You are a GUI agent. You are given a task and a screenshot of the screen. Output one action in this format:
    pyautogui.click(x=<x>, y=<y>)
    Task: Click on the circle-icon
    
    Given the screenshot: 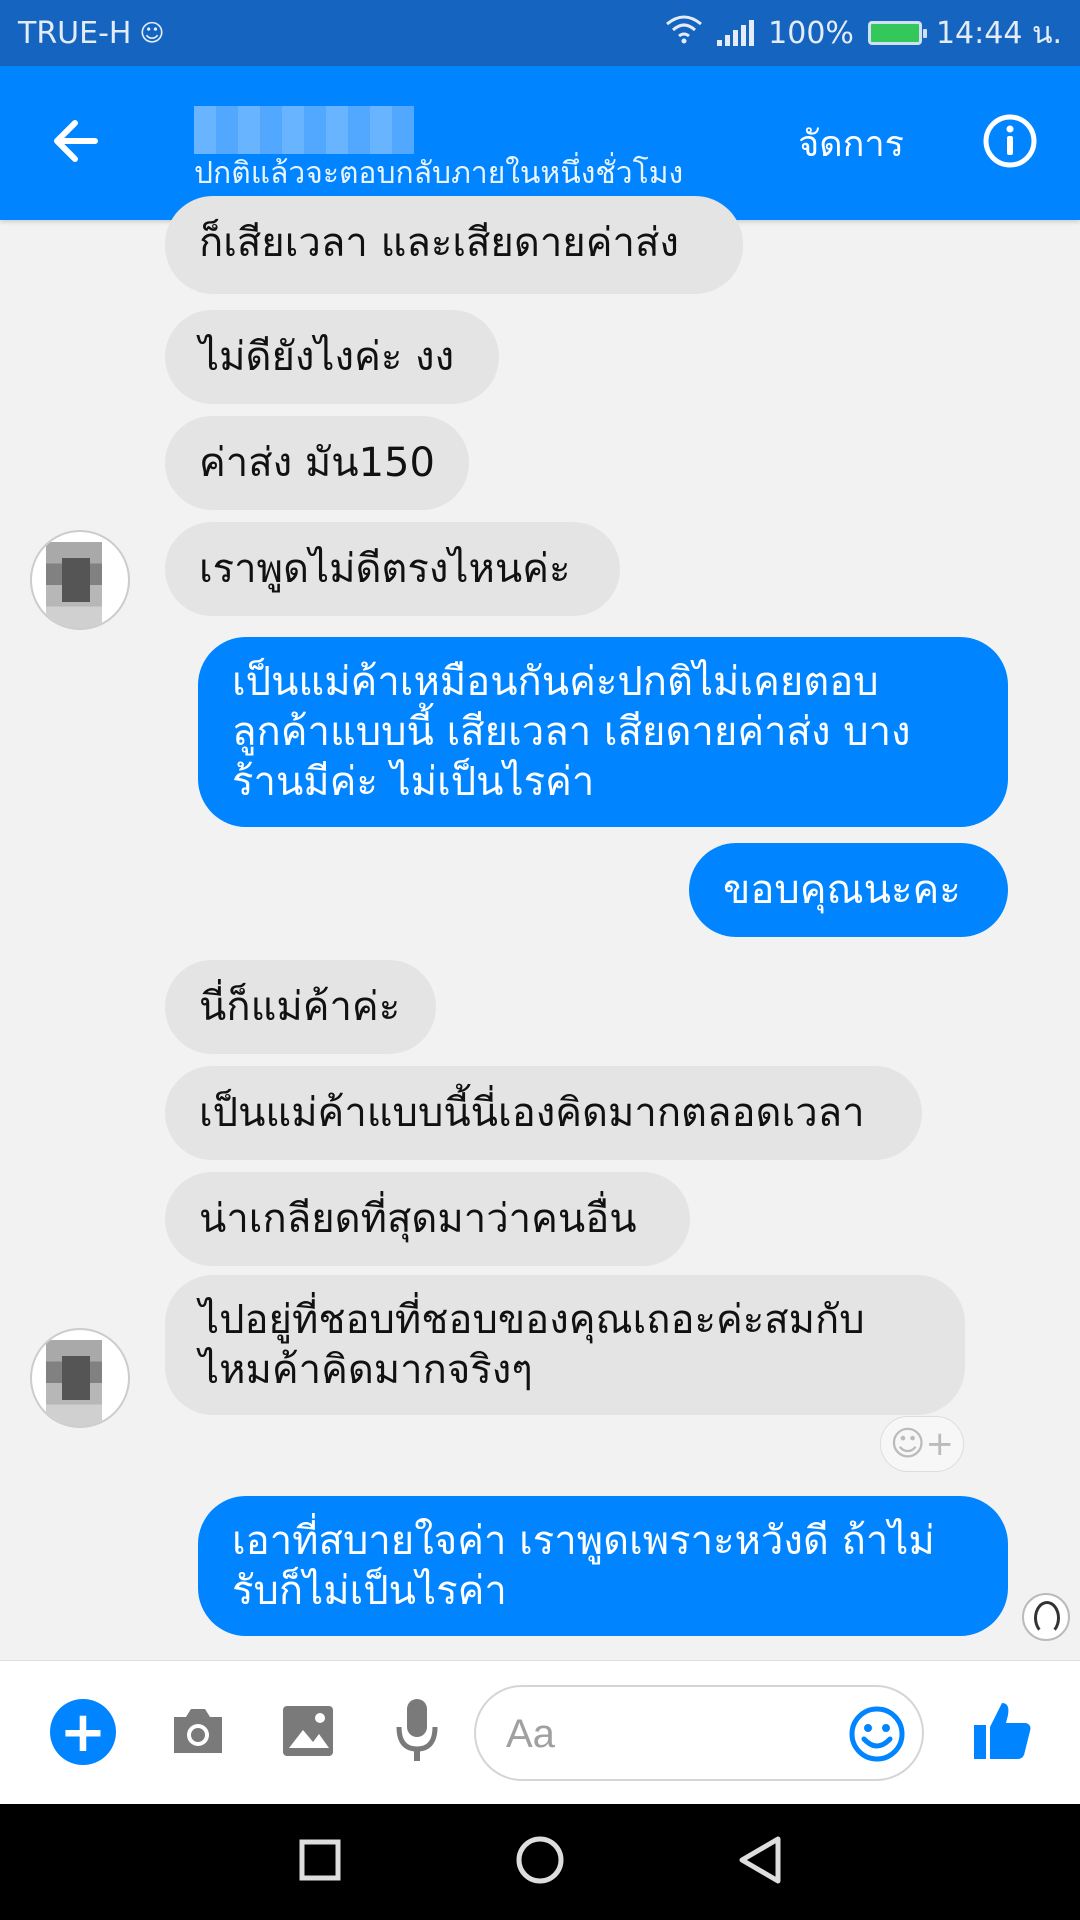 What is the action you would take?
    pyautogui.click(x=540, y=1862)
    